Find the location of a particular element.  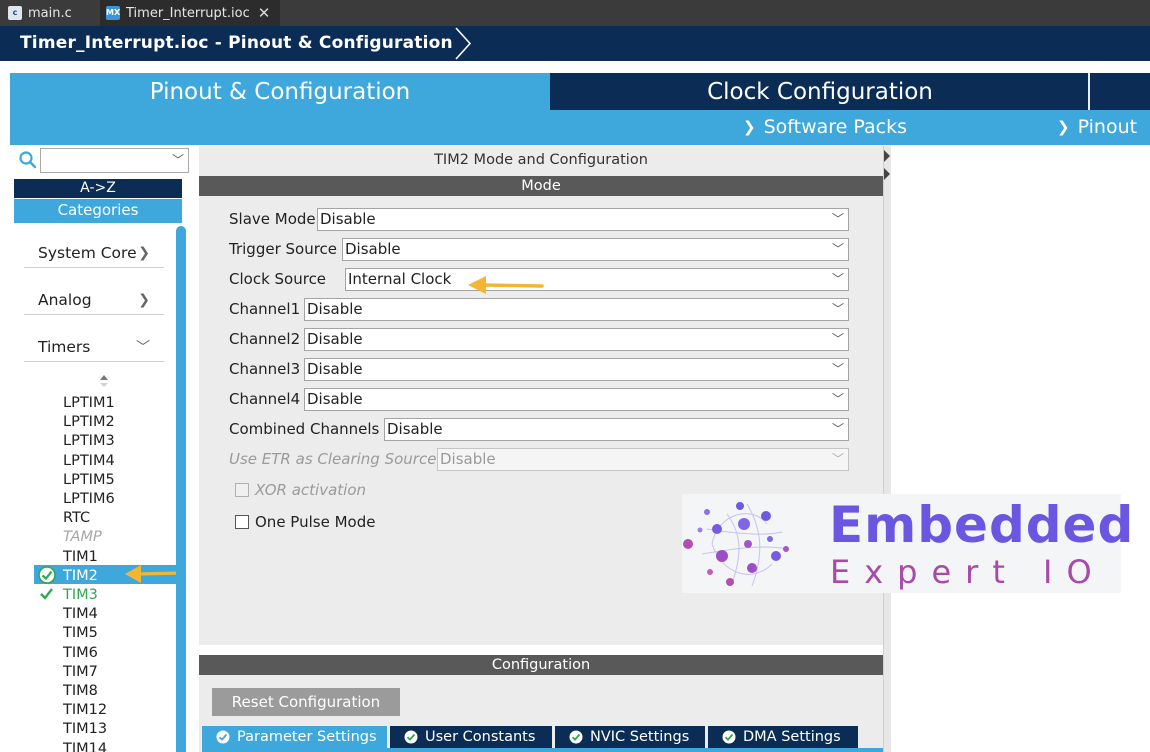

search-icon is located at coordinates (28, 160).